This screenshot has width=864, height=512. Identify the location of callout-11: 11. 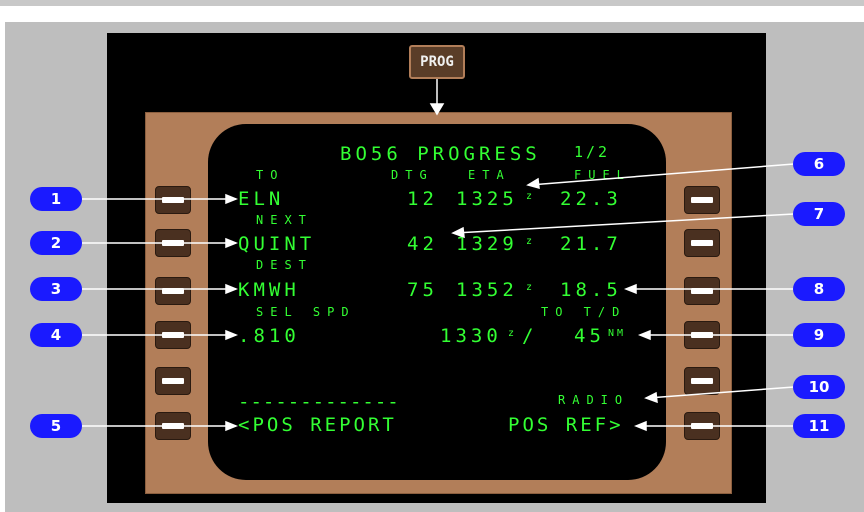
(819, 426).